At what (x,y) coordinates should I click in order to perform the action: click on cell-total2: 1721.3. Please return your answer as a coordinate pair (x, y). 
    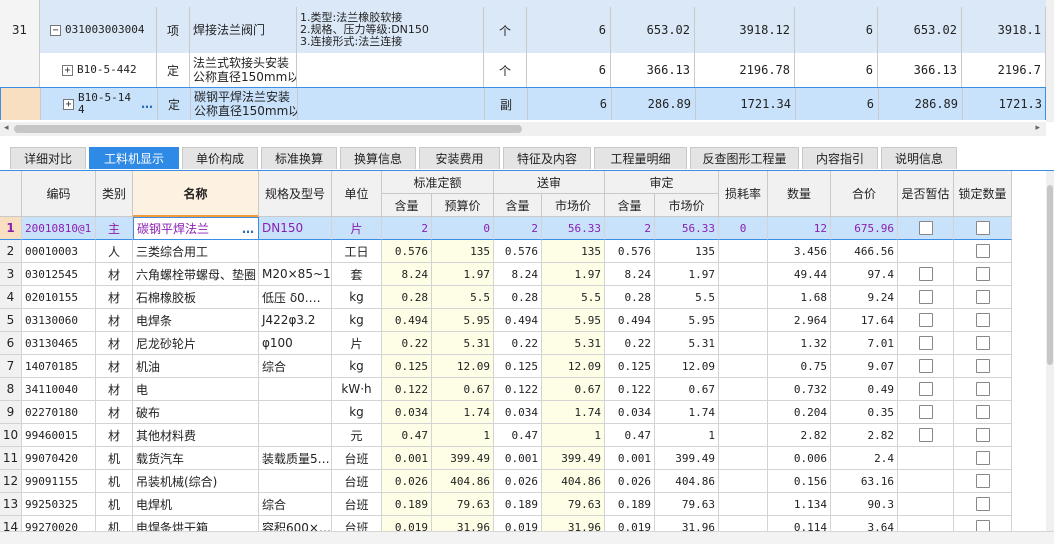
    Looking at the image, I should click on (1004, 104).